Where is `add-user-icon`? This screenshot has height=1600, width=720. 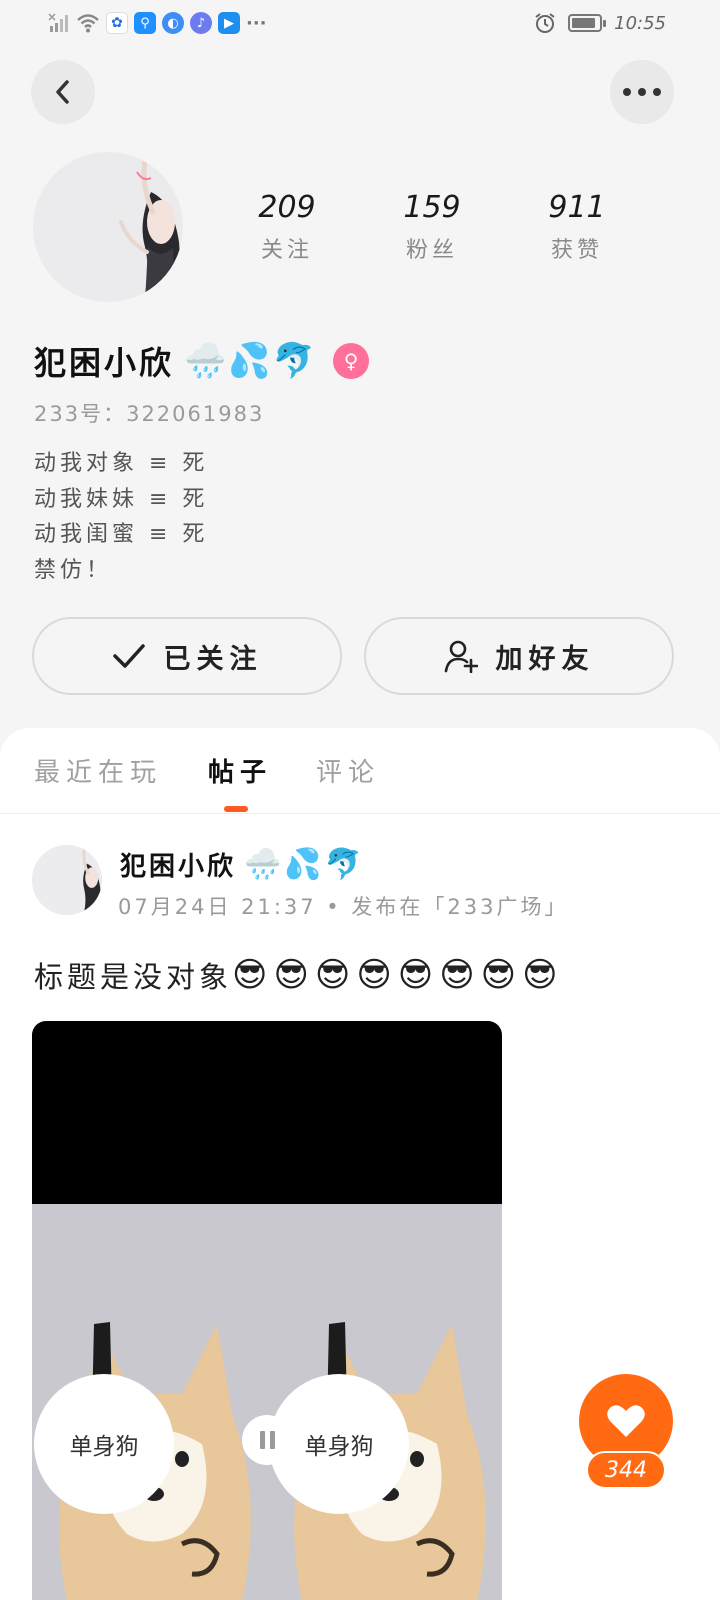
add-user-icon is located at coordinates (461, 656).